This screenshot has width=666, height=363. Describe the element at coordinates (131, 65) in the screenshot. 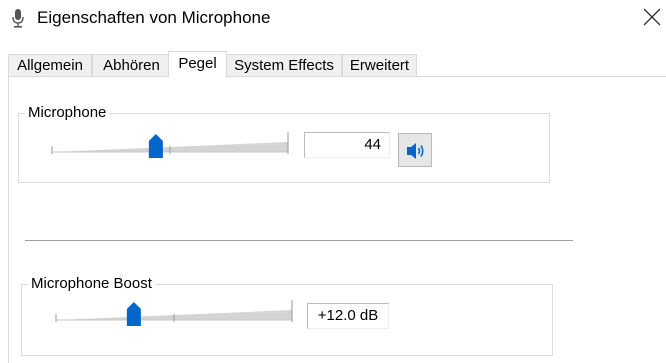

I see `tab-abhoeren: Abhören` at that location.